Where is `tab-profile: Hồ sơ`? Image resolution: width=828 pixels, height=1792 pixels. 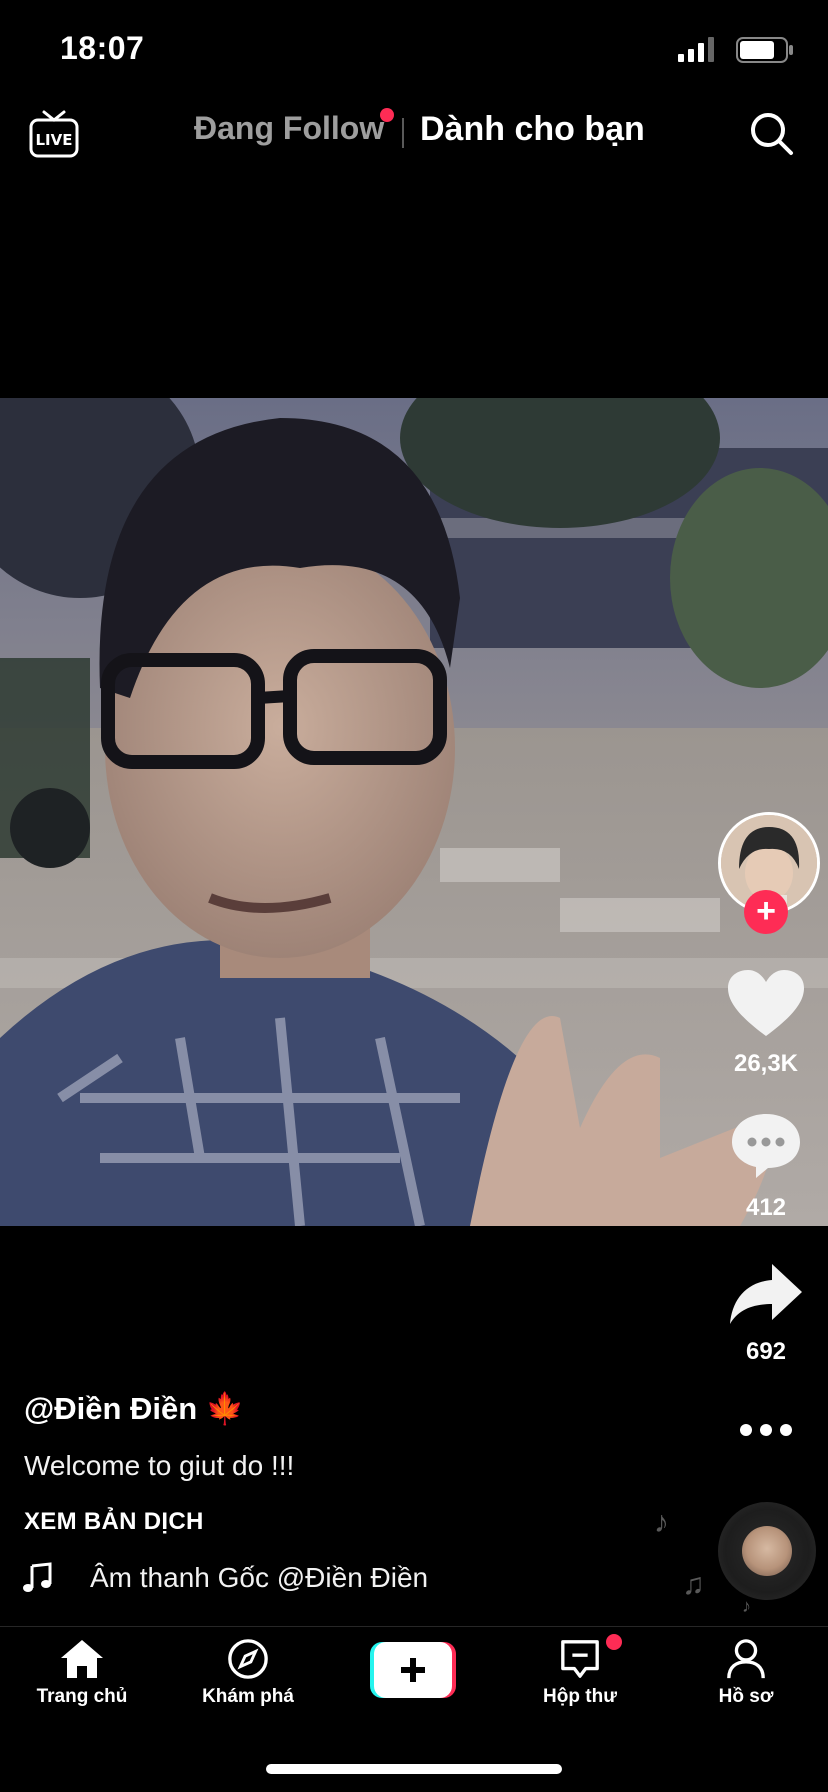
tab-profile: Hồ sơ is located at coordinates (746, 1673).